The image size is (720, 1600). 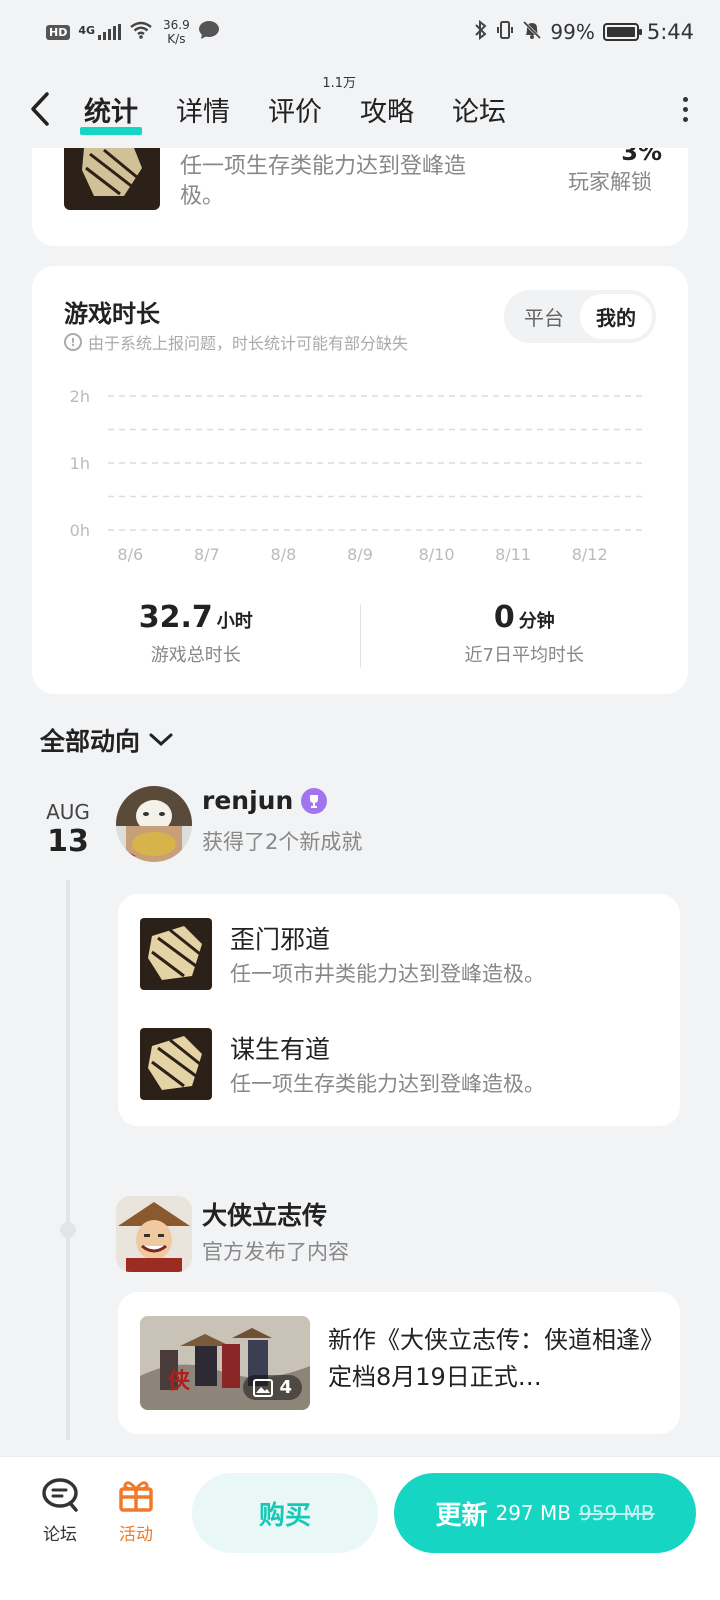 I want to click on achievement-card-partial: 任一项生存类能力达到登峰造极。 3% 玩家解锁, so click(x=360, y=197).